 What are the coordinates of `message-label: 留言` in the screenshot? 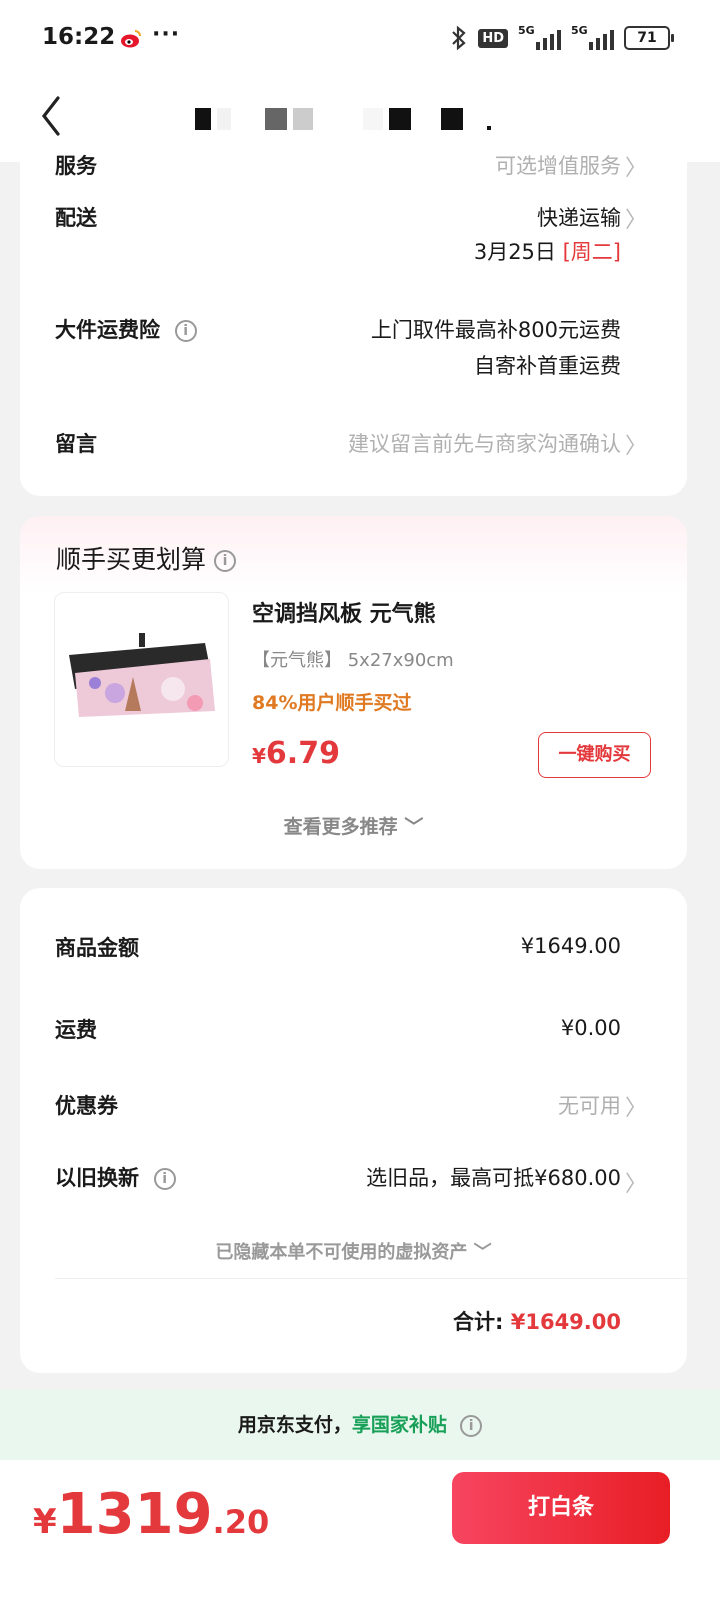 It's located at (76, 444).